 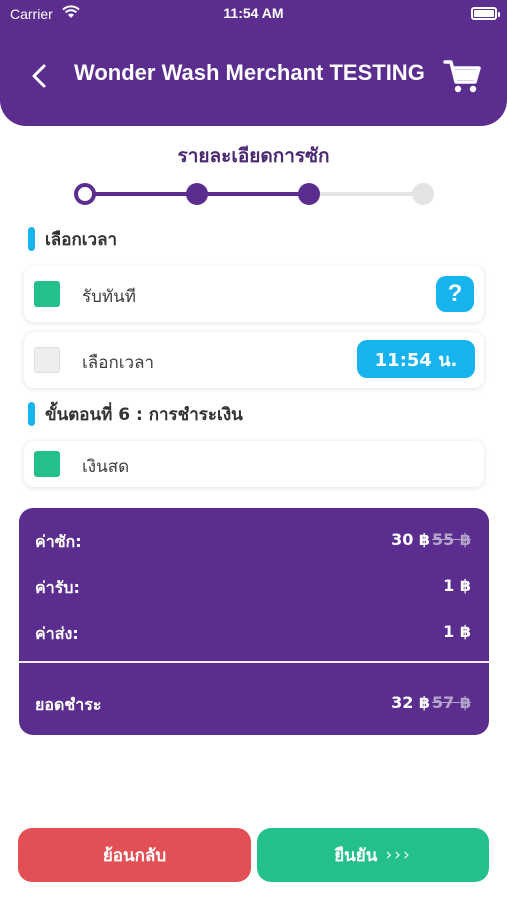 What do you see at coordinates (457, 585) in the screenshot?
I see `pickup-fee-value: 1 ฿` at bounding box center [457, 585].